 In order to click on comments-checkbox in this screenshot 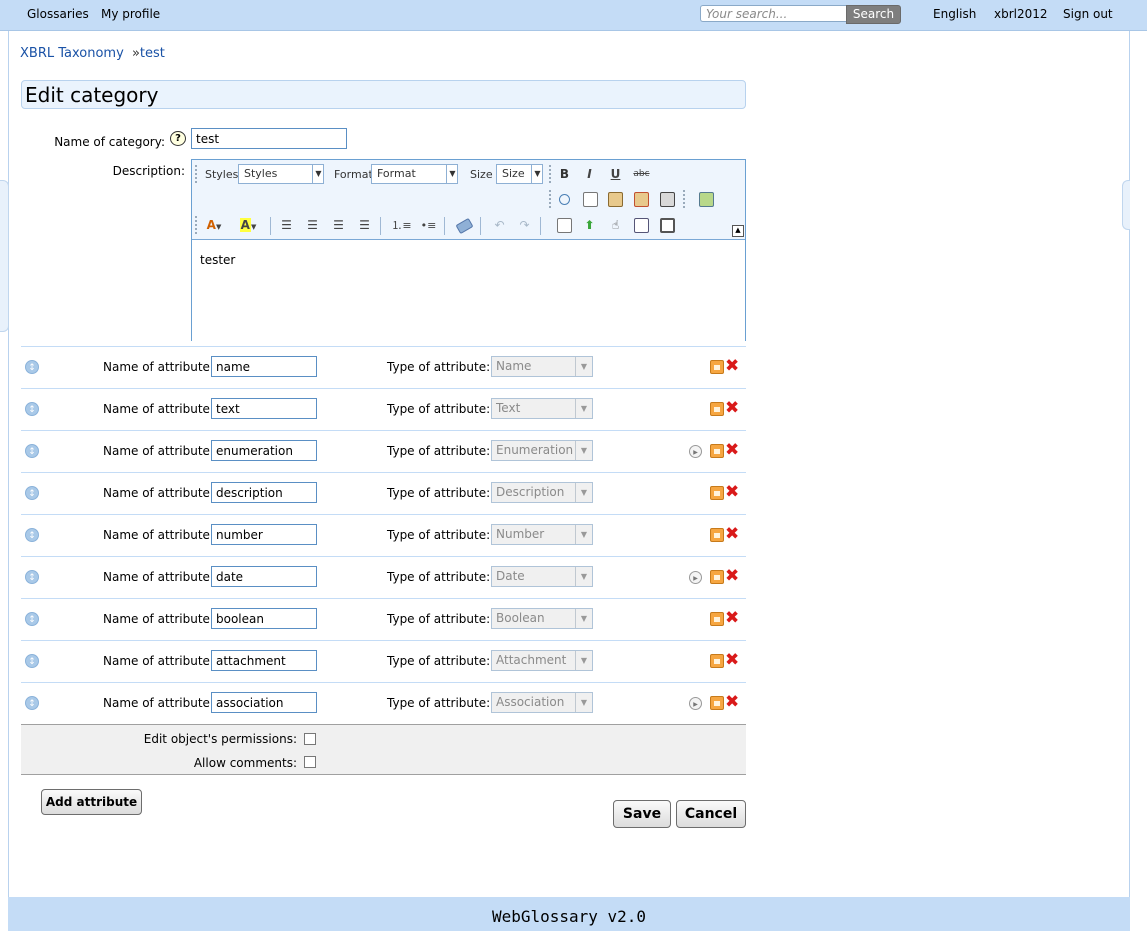, I will do `click(310, 762)`.